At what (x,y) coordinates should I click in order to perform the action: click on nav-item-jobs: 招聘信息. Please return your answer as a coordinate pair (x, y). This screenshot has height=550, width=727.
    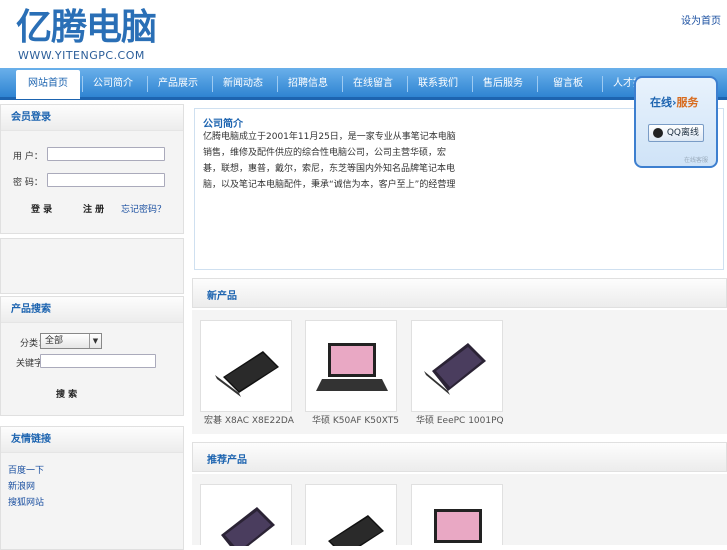
    Looking at the image, I should click on (308, 84).